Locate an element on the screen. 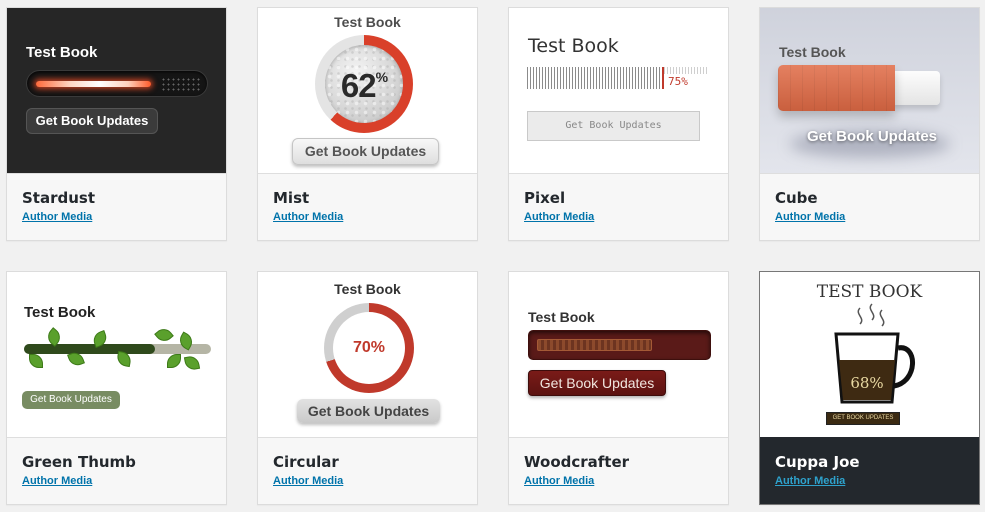 The height and width of the screenshot is (512, 985). progress-percent: 62% is located at coordinates (364, 85).